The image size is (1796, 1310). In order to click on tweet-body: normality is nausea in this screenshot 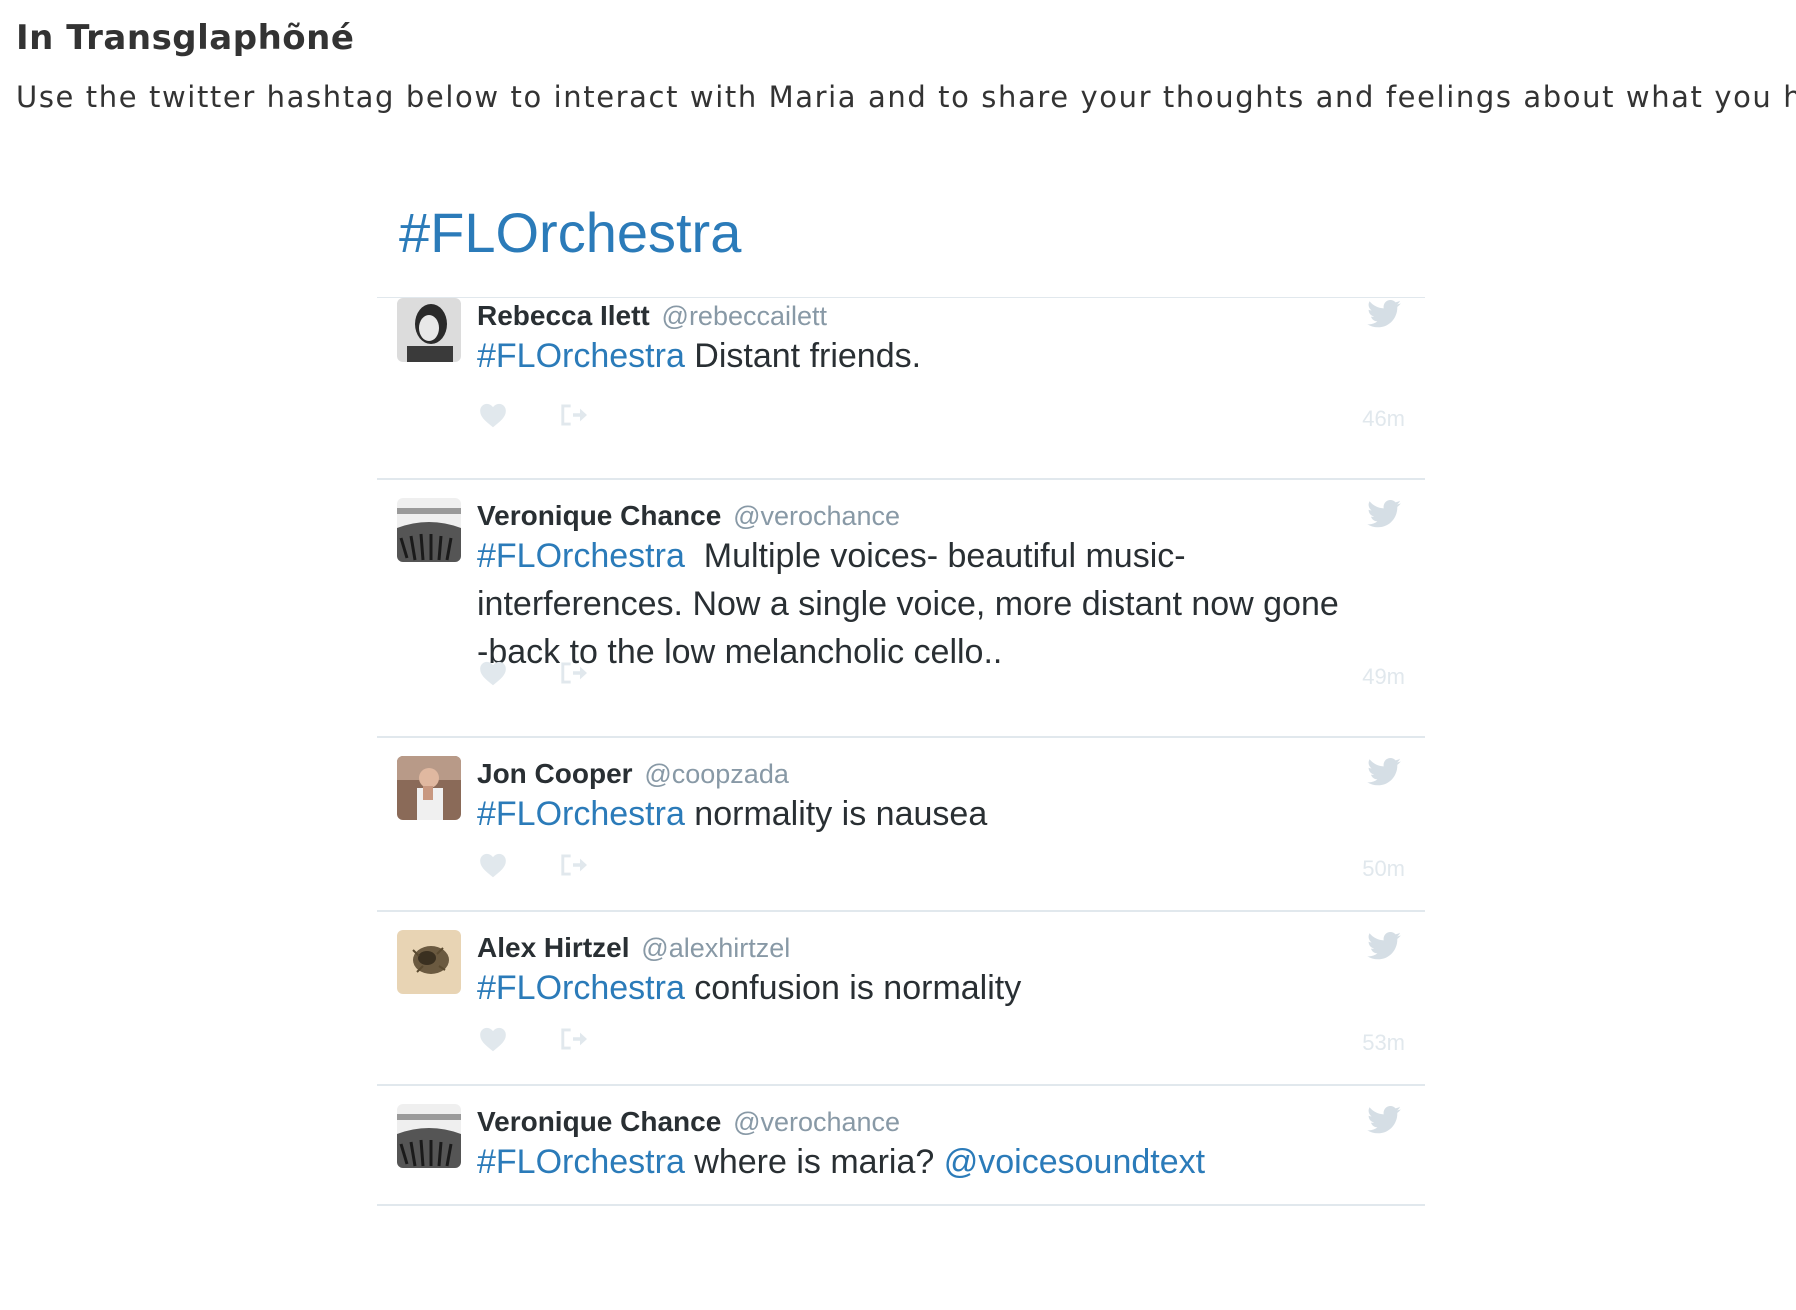, I will do `click(836, 814)`.